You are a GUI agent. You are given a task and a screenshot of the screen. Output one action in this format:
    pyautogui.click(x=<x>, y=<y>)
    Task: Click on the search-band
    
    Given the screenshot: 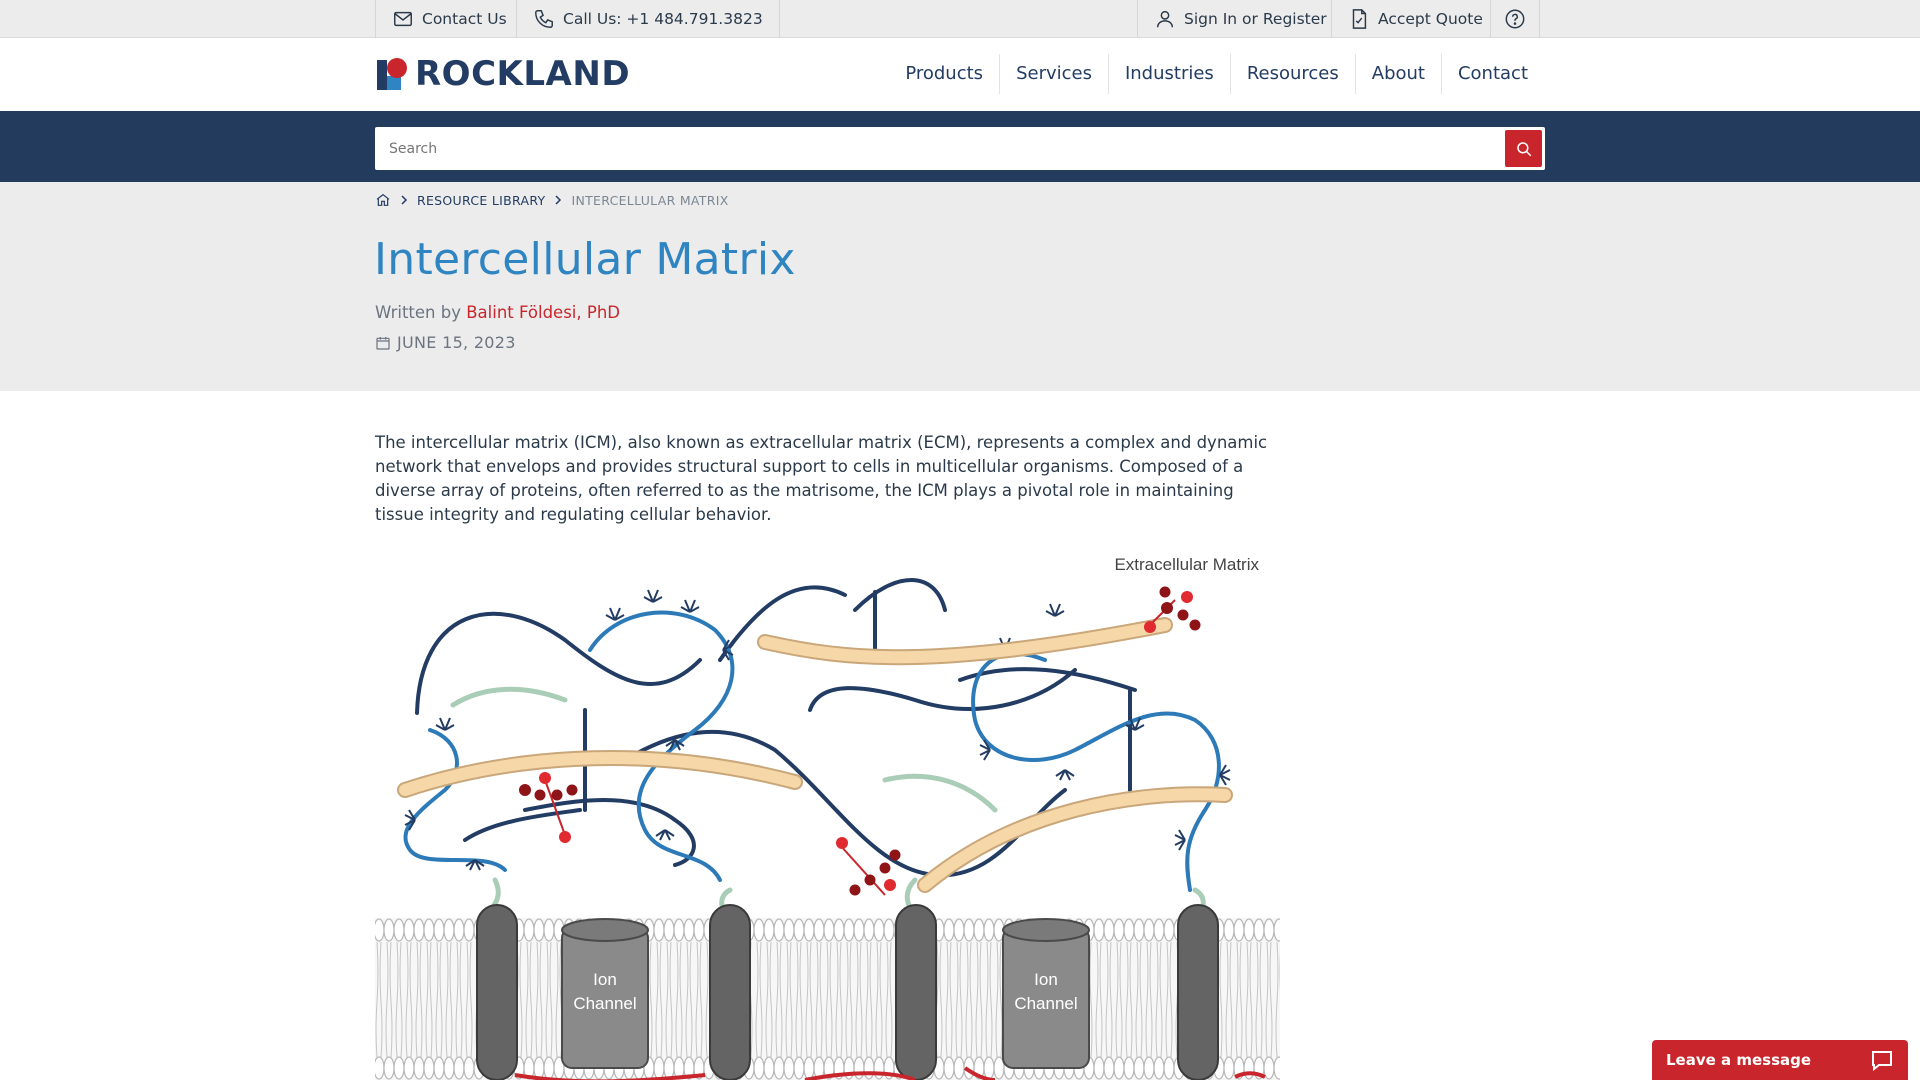 What is the action you would take?
    pyautogui.click(x=960, y=146)
    